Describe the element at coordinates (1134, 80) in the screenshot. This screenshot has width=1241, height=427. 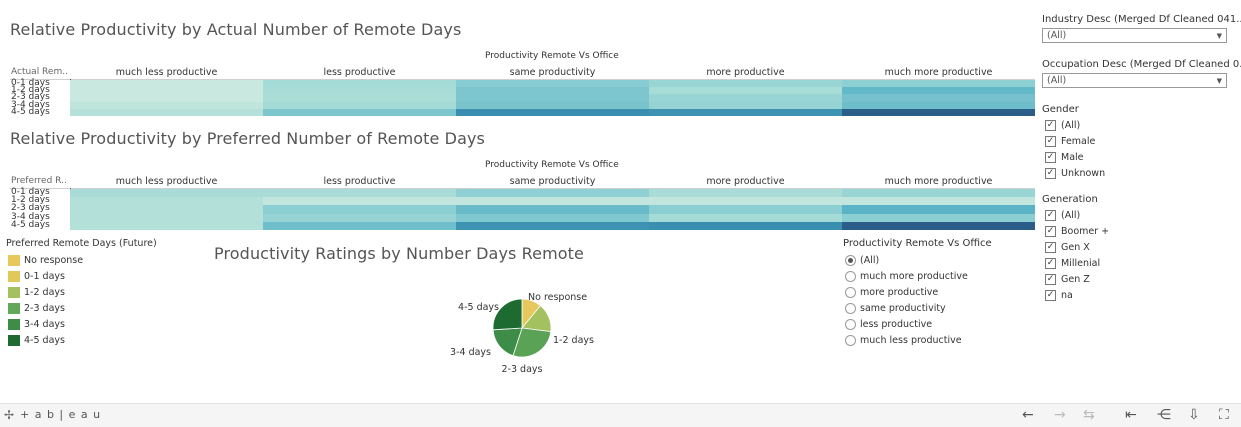
I see `occupation-dropdown: (All) ▼` at that location.